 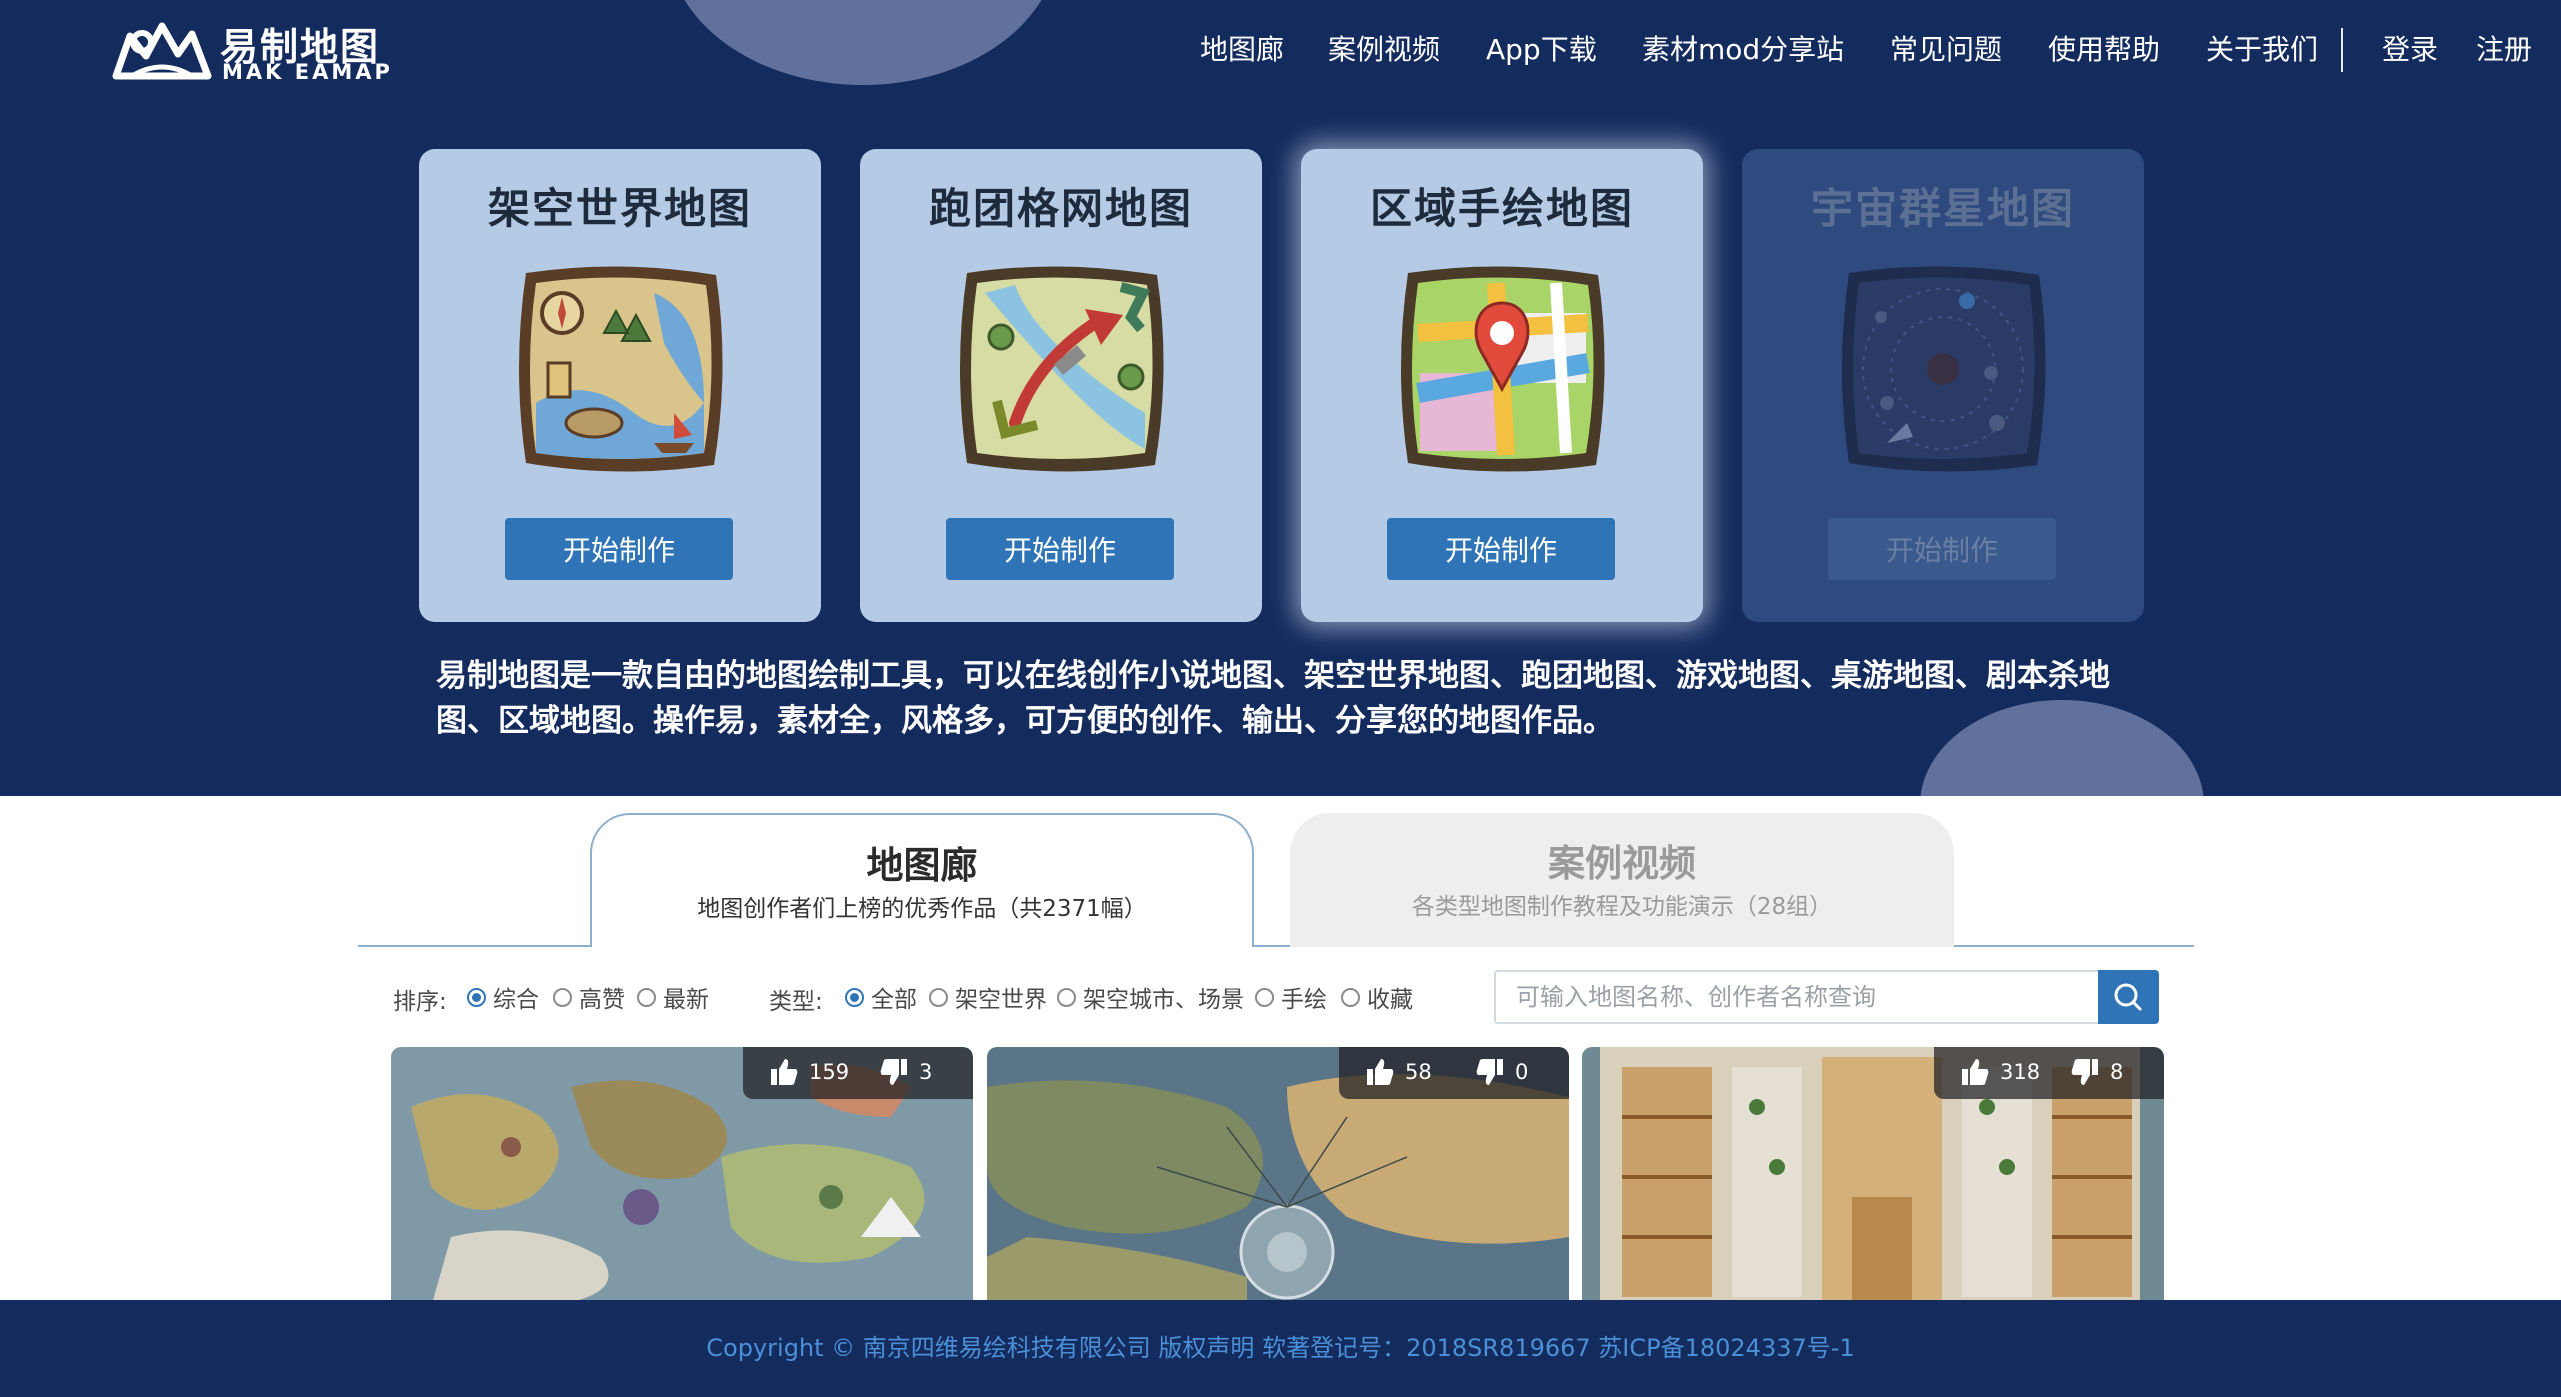 What do you see at coordinates (307, 72) in the screenshot?
I see `logo-subtitle: MAK EAMAP` at bounding box center [307, 72].